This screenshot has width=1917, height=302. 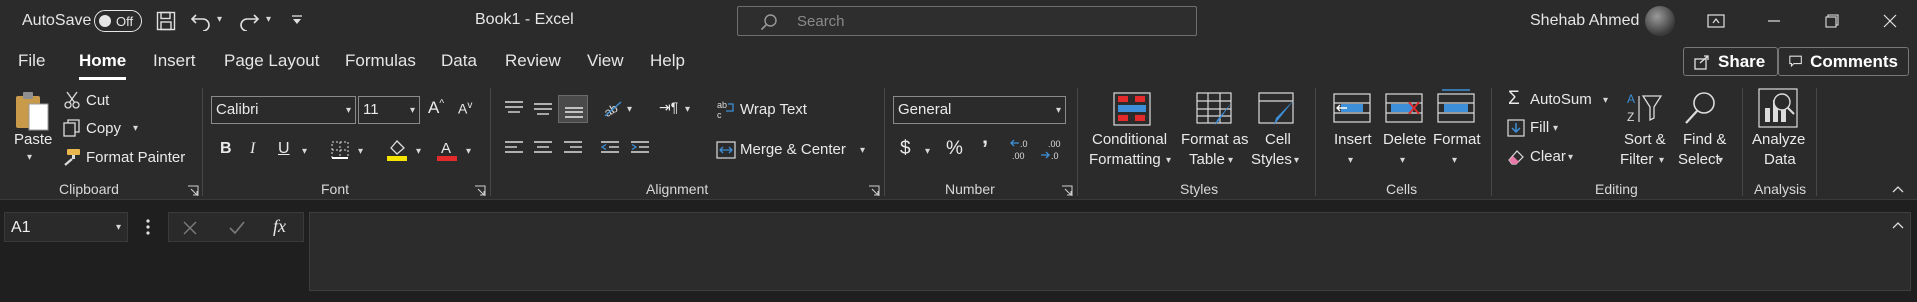 What do you see at coordinates (726, 150) in the screenshot?
I see `merge-center-icon` at bounding box center [726, 150].